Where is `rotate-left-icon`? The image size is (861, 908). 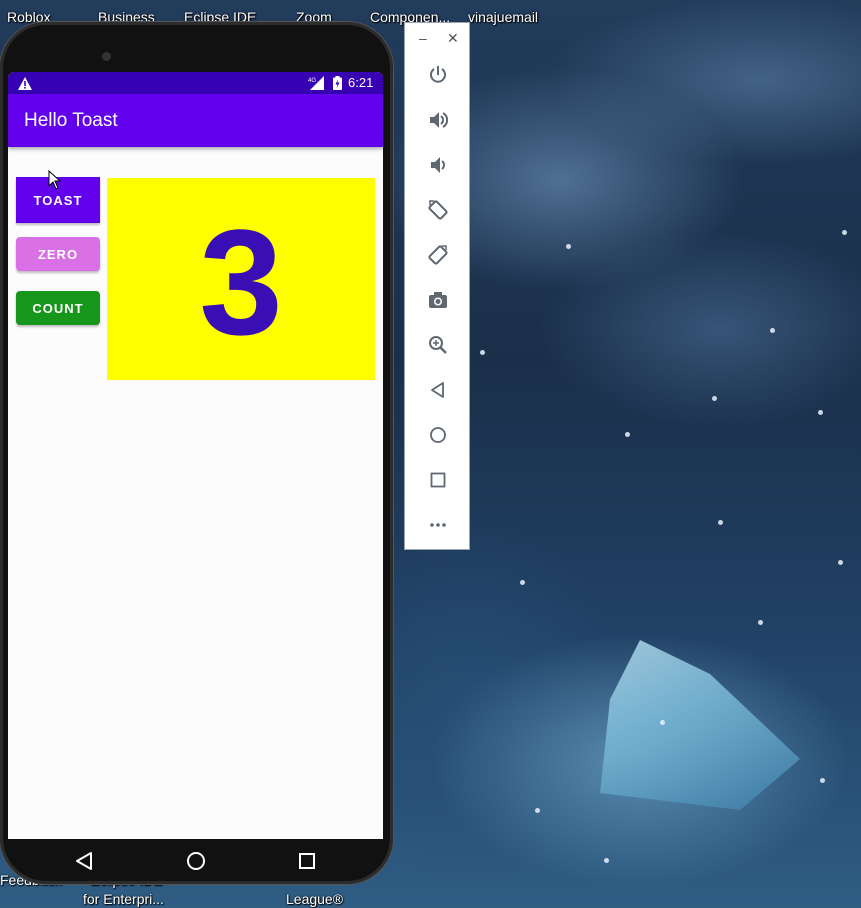
rotate-left-icon is located at coordinates (438, 210).